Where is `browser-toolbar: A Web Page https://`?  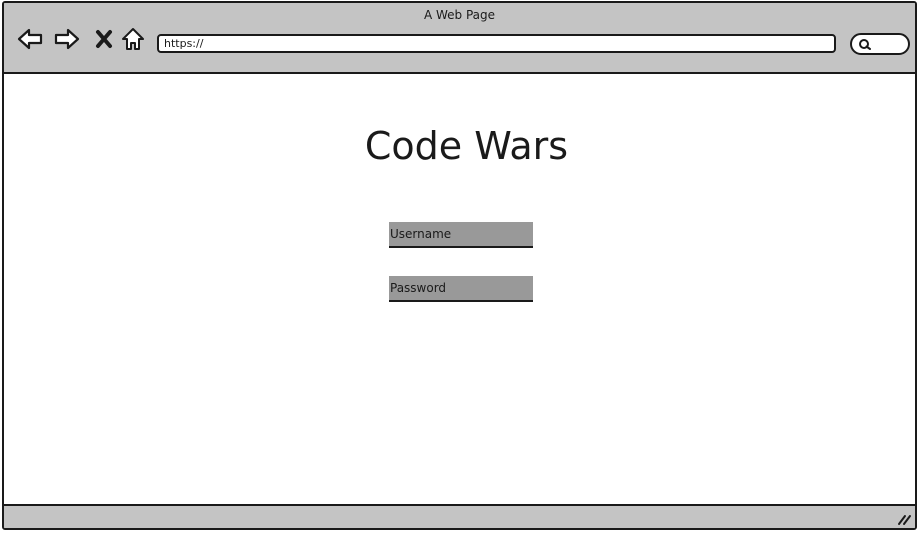
browser-toolbar: A Web Page https:// is located at coordinates (459, 38).